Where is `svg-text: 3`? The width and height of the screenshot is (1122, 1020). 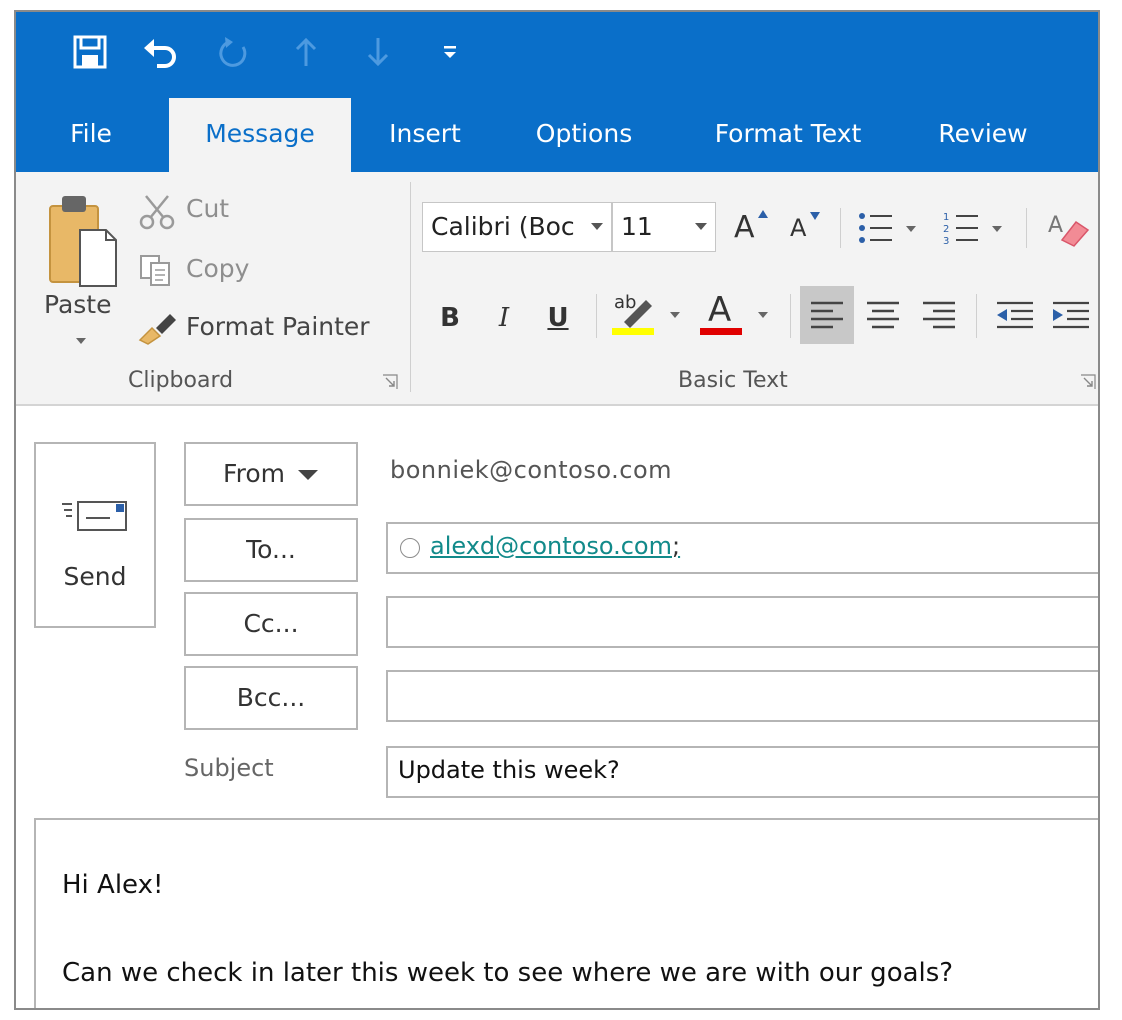 svg-text: 3 is located at coordinates (946, 241).